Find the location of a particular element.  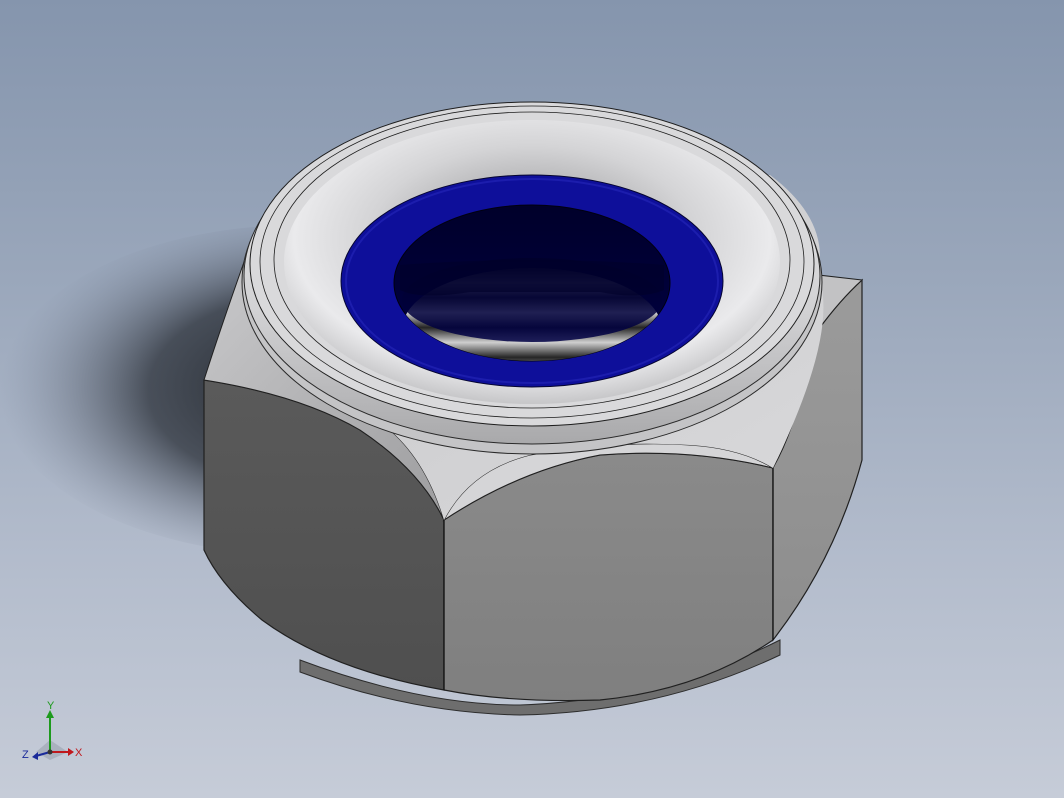

triad-y-label: Y is located at coordinates (51, 706).